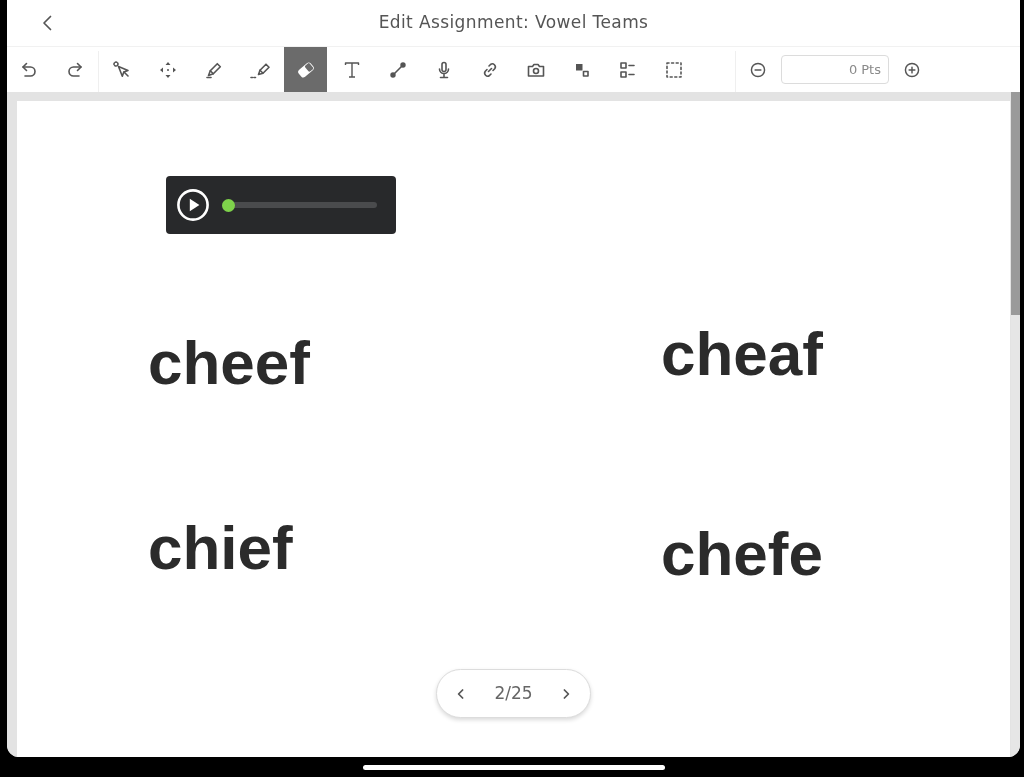 Image resolution: width=1024 pixels, height=777 pixels. What do you see at coordinates (742, 554) in the screenshot?
I see `word-text: chefe` at bounding box center [742, 554].